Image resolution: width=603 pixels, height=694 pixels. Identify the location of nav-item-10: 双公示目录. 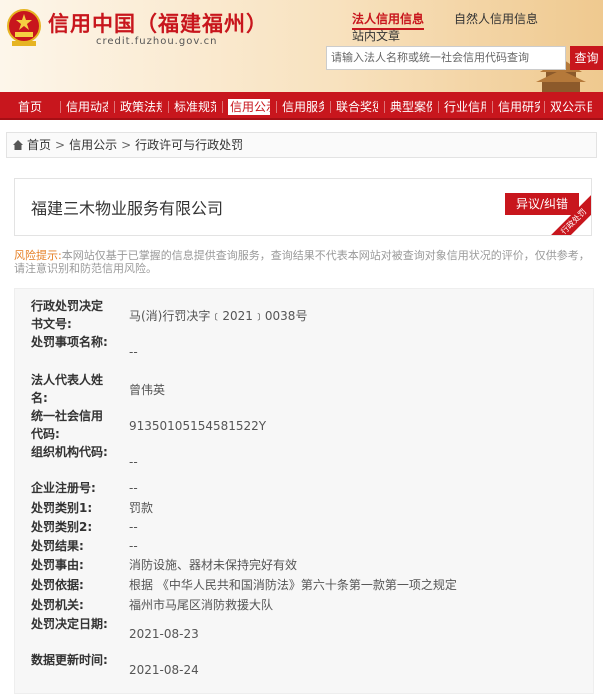
(571, 106).